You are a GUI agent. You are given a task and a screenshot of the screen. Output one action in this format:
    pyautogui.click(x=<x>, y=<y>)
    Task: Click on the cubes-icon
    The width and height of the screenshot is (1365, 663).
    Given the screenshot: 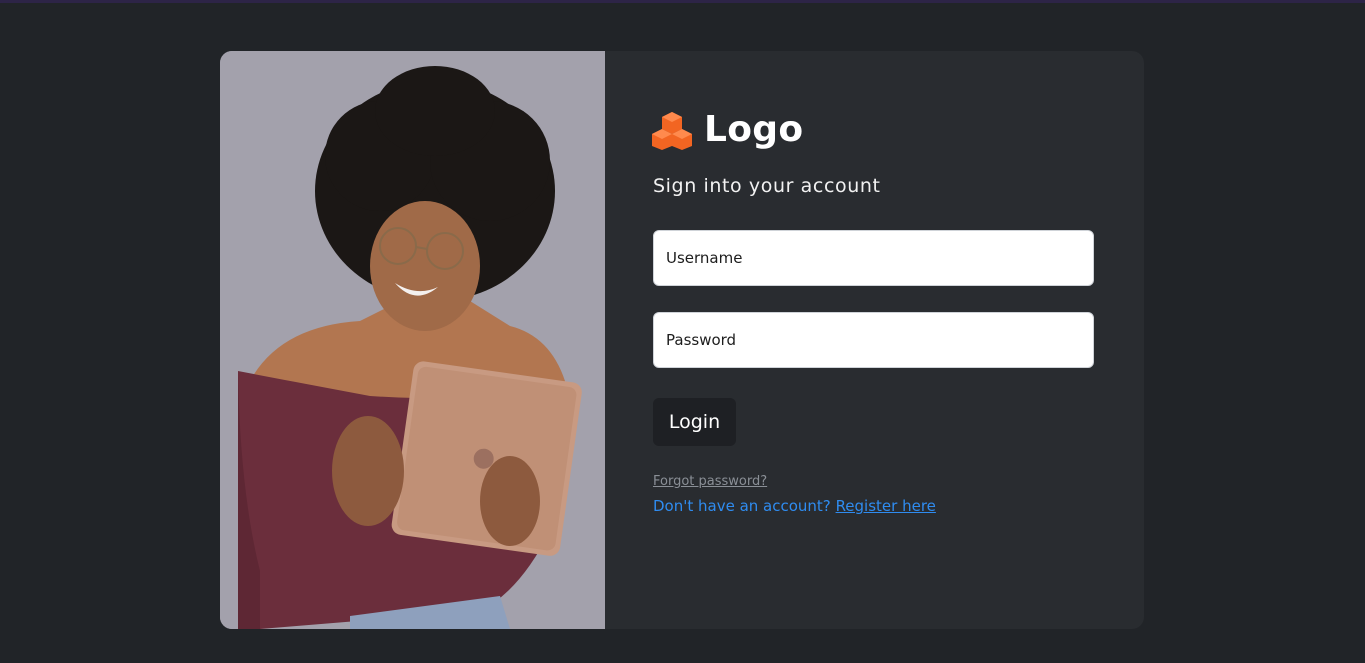 What is the action you would take?
    pyautogui.click(x=672, y=130)
    